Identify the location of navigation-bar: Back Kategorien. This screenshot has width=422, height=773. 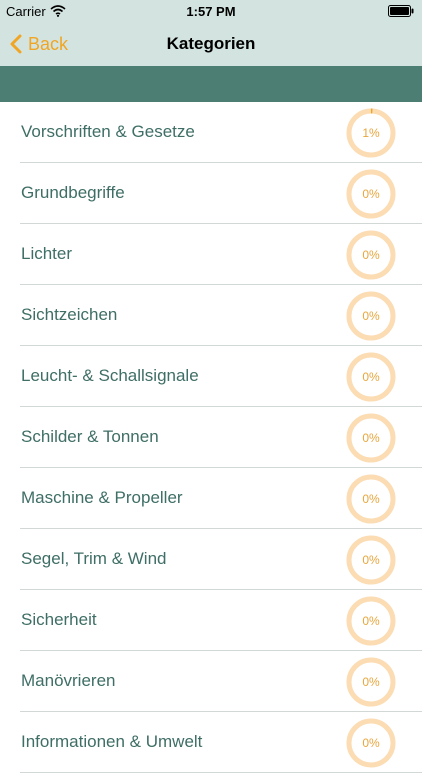
(211, 44).